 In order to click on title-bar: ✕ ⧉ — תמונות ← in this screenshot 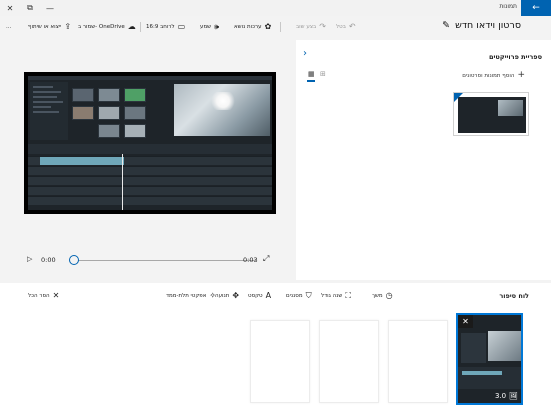, I will do `click(275, 8)`.